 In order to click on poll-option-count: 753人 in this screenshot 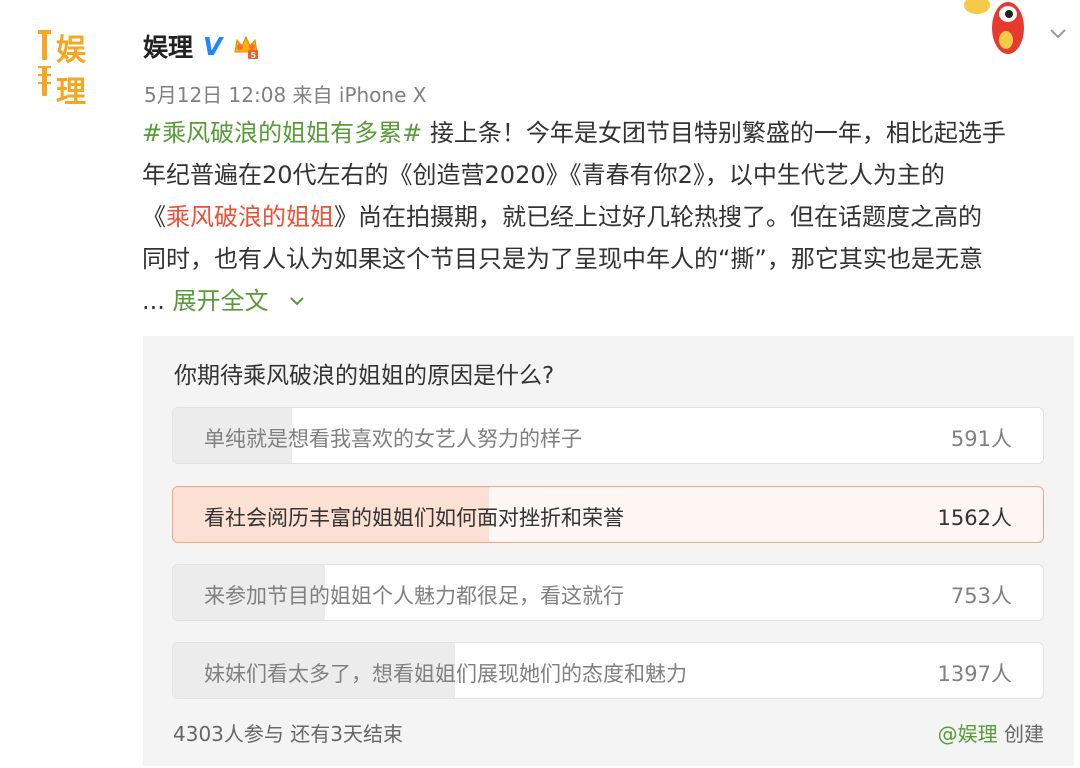, I will do `click(981, 596)`.